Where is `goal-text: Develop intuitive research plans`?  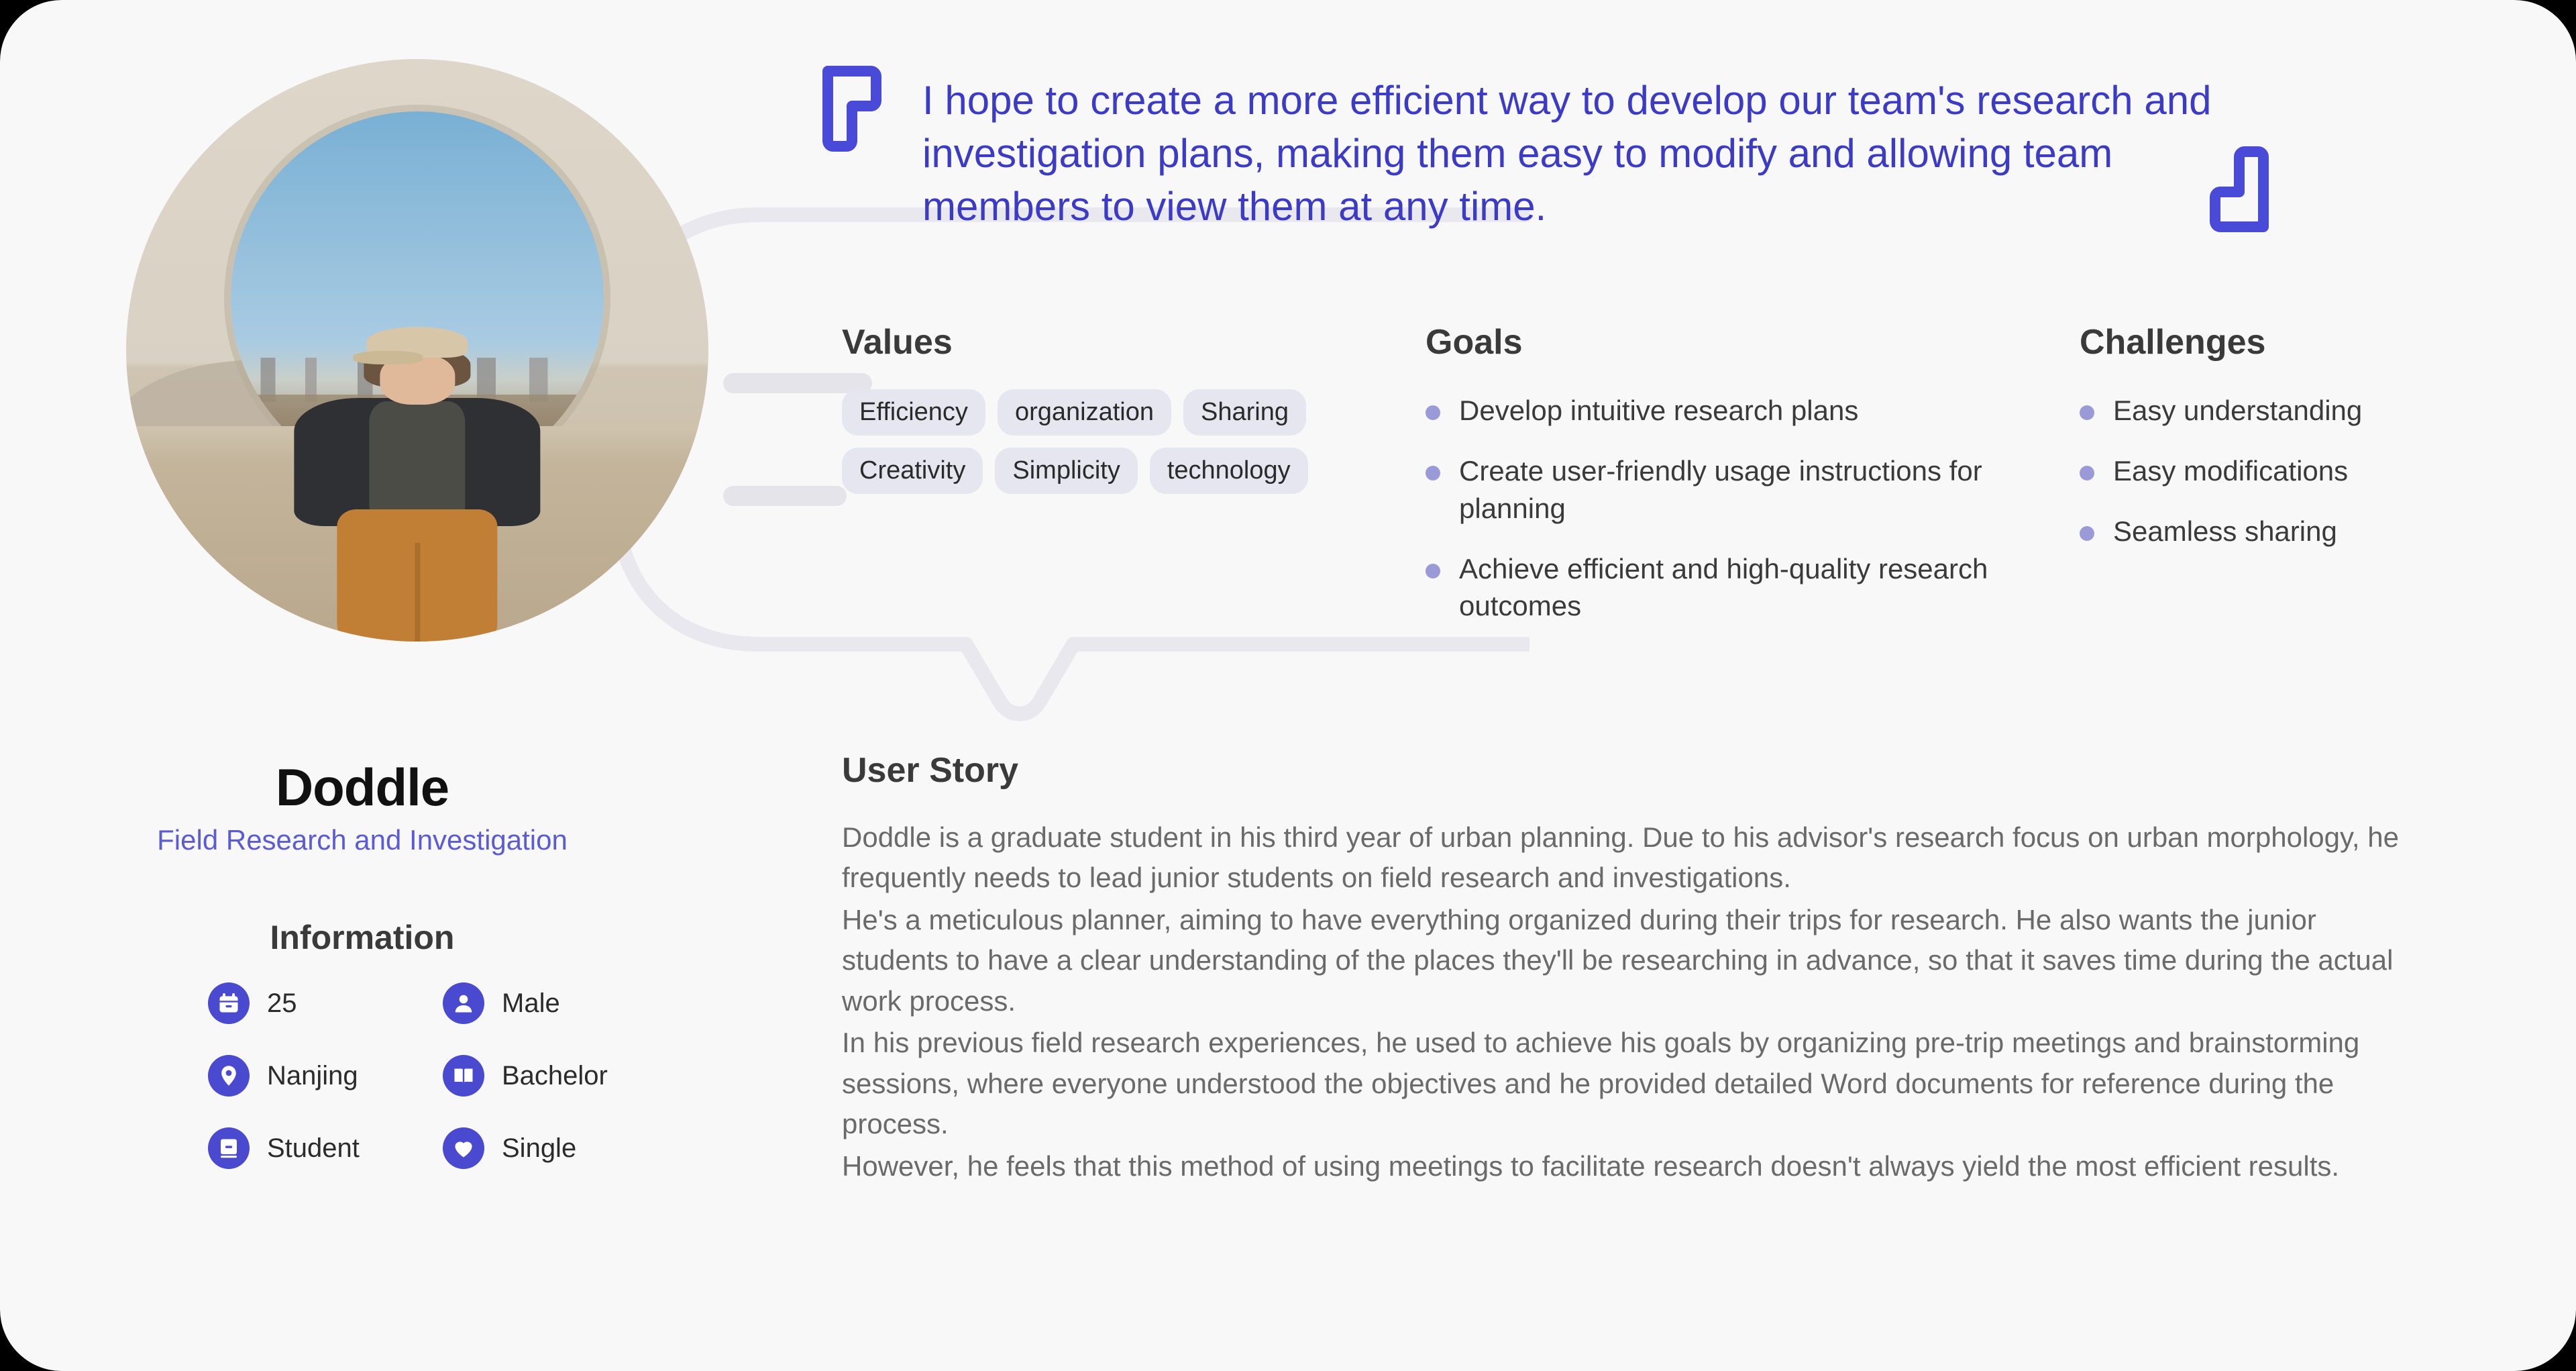 goal-text: Develop intuitive research plans is located at coordinates (1659, 410).